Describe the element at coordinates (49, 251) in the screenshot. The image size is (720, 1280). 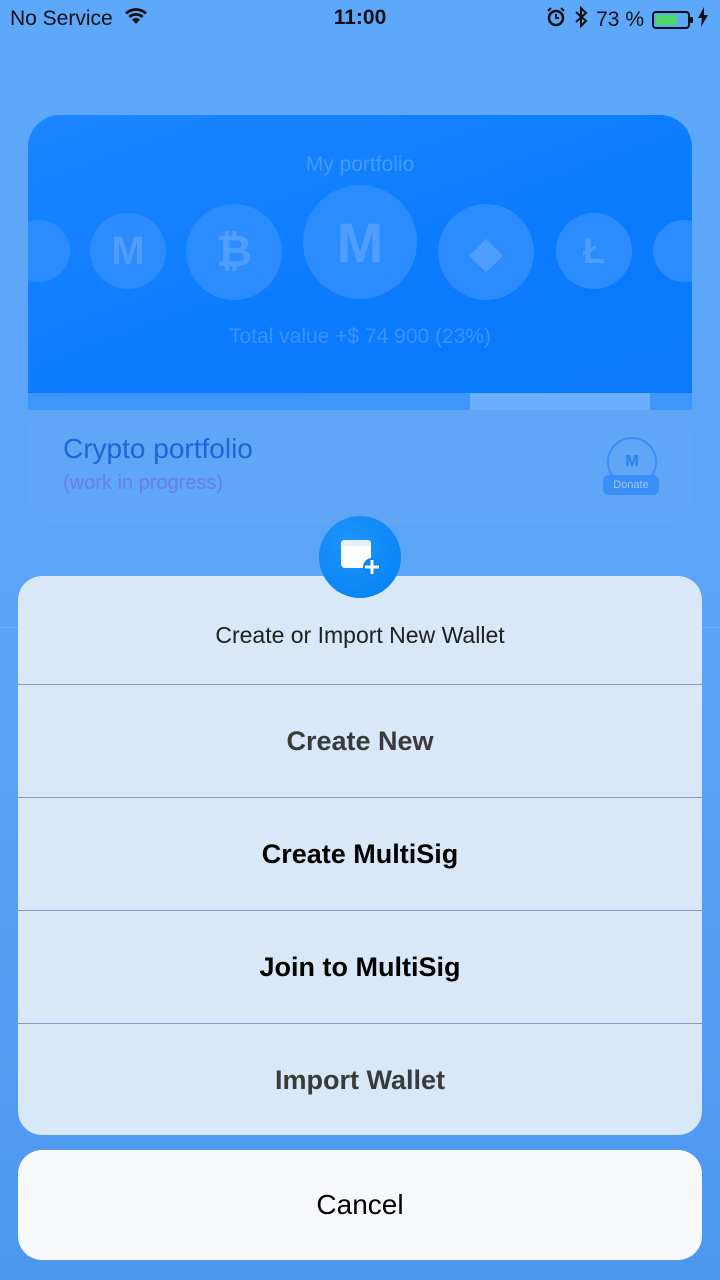
I see `steem-icon` at that location.